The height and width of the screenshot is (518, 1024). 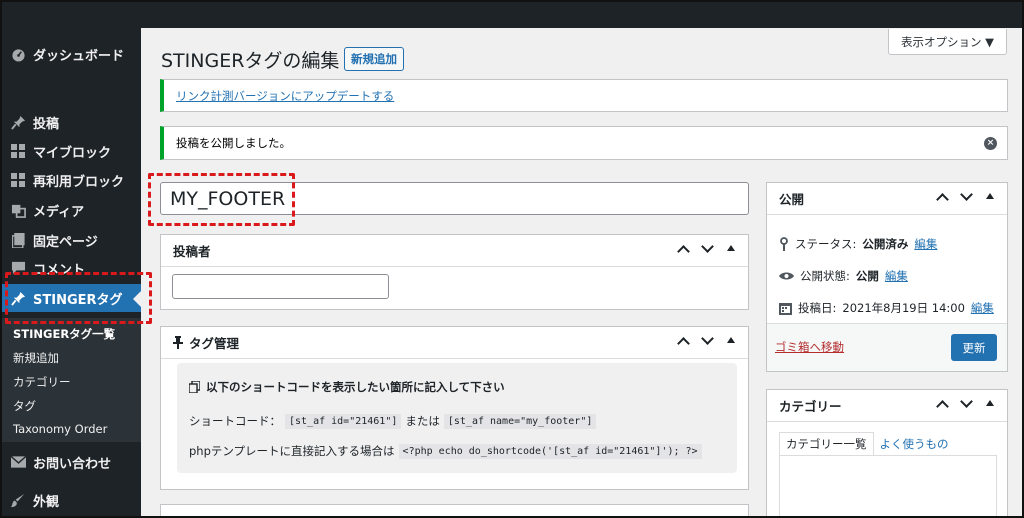 What do you see at coordinates (925, 244) in the screenshot?
I see `edit-status-link: 編集` at bounding box center [925, 244].